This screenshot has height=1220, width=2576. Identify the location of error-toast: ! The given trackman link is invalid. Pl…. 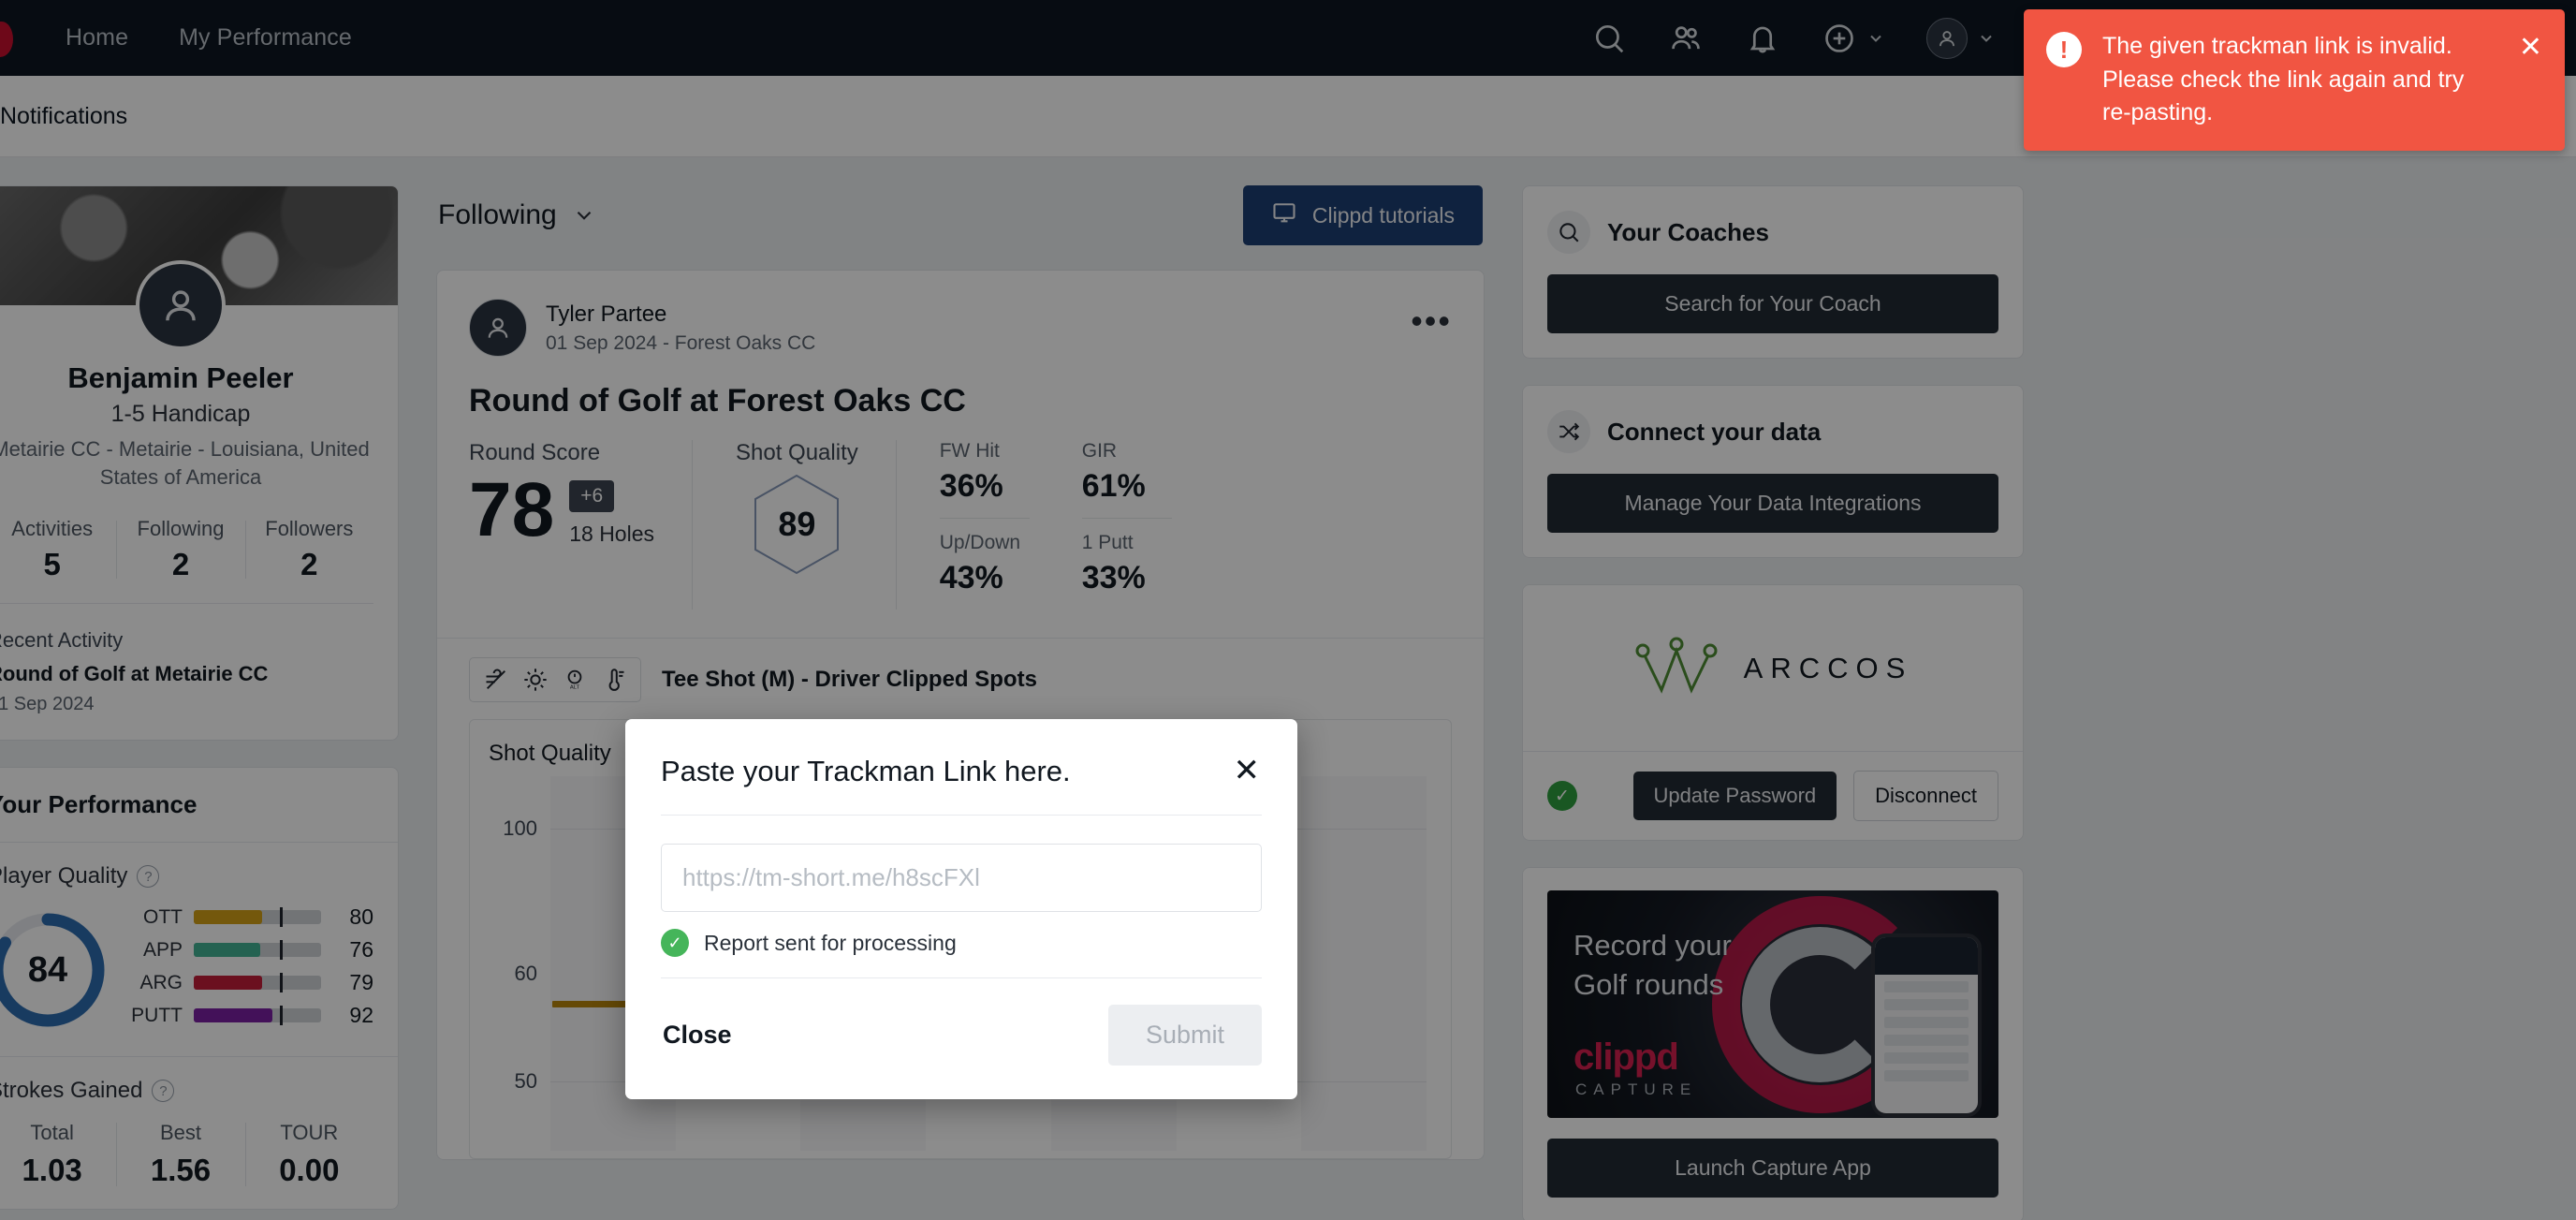
(2294, 80).